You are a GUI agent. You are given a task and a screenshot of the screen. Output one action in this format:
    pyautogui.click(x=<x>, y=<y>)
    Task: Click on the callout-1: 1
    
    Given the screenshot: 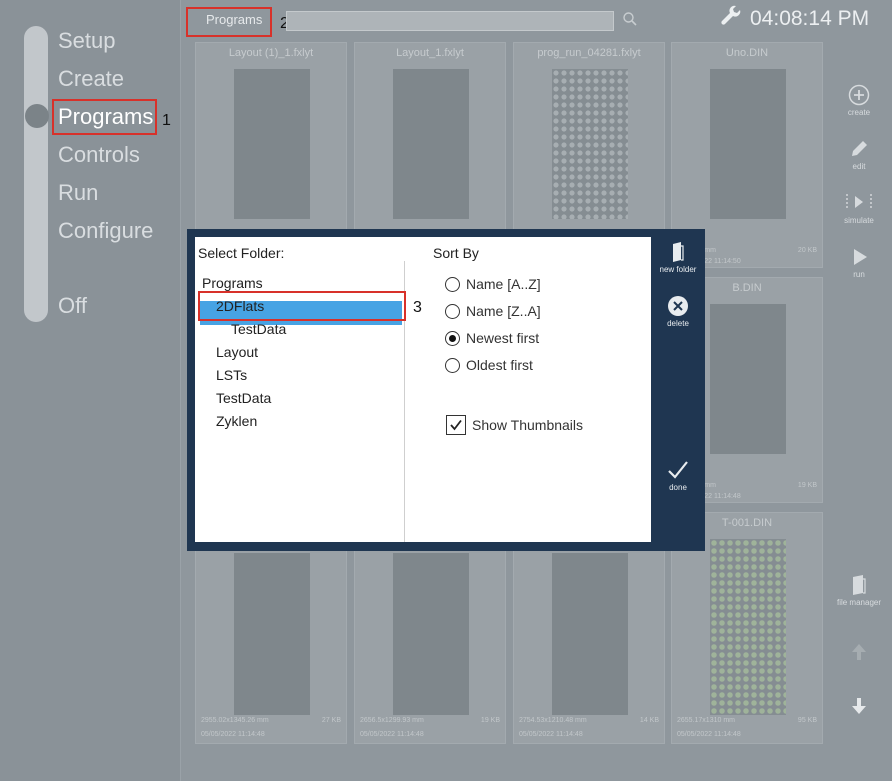 What is the action you would take?
    pyautogui.click(x=166, y=120)
    